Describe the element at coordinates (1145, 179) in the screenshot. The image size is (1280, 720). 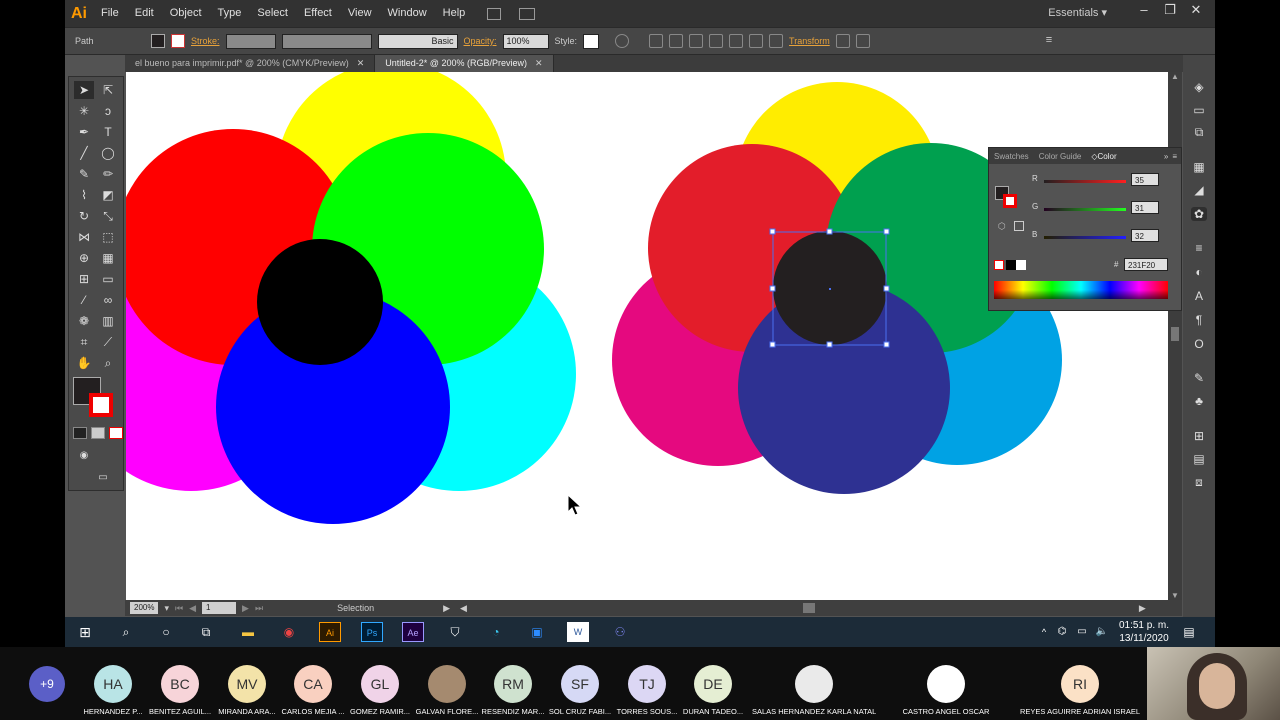
I see `red-value: 35` at that location.